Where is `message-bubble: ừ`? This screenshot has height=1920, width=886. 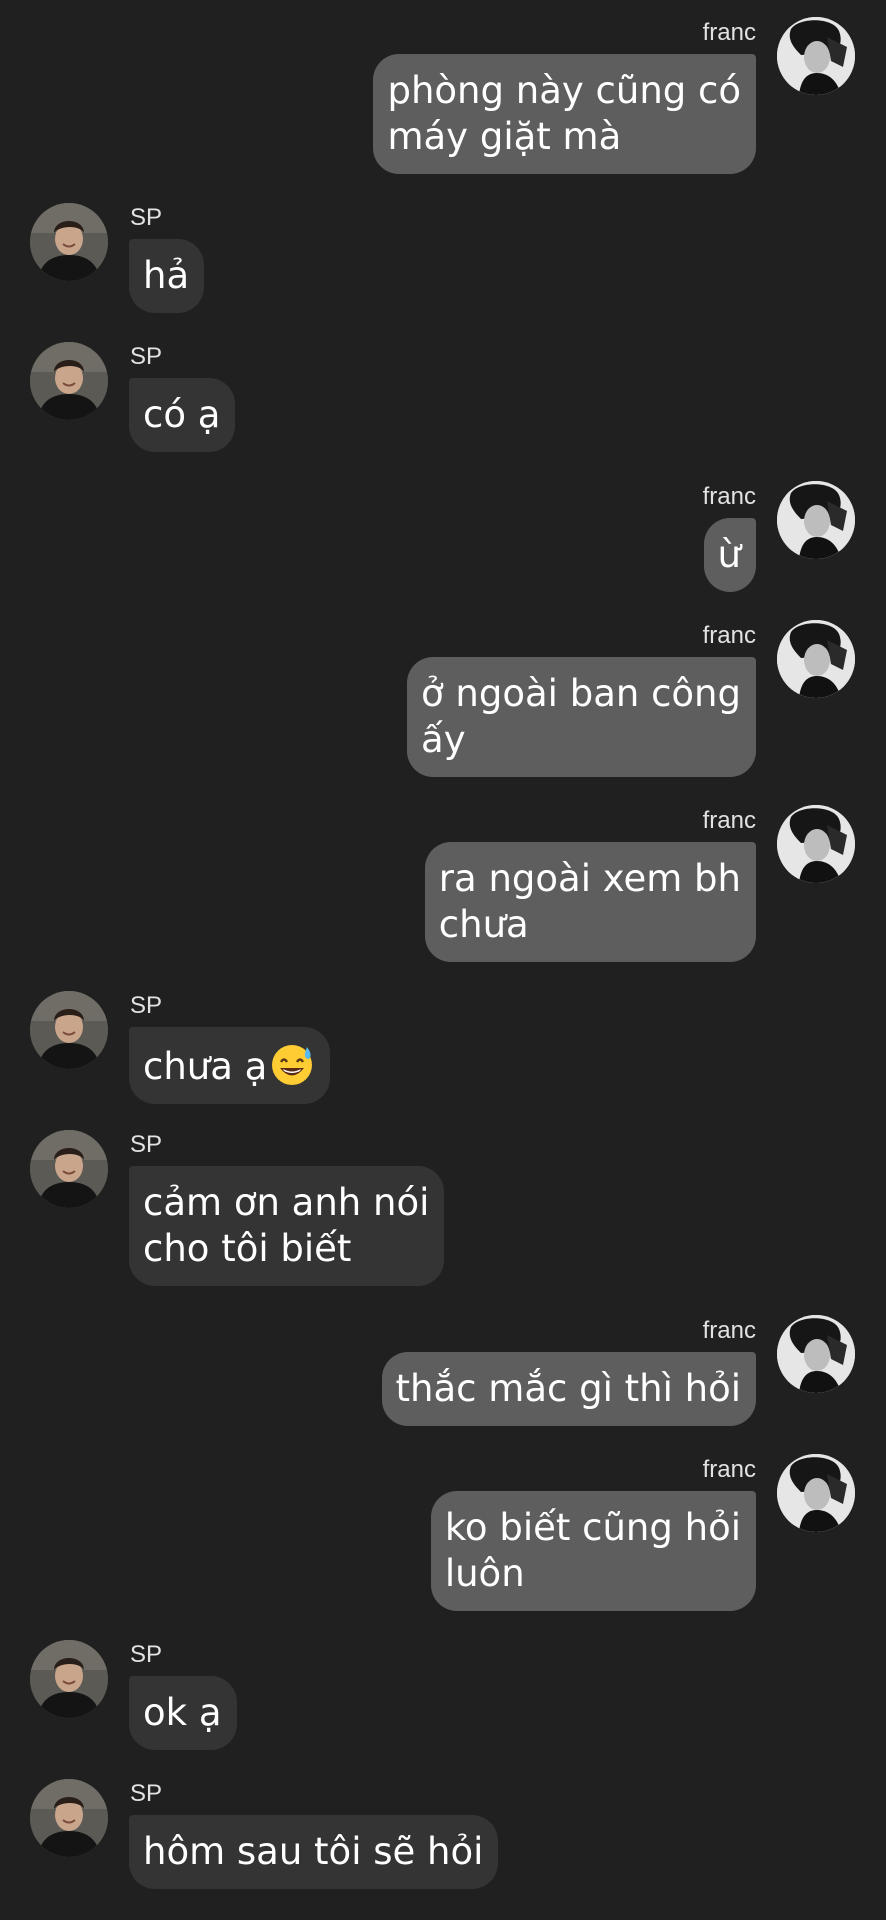
message-bubble: ừ is located at coordinates (729, 555).